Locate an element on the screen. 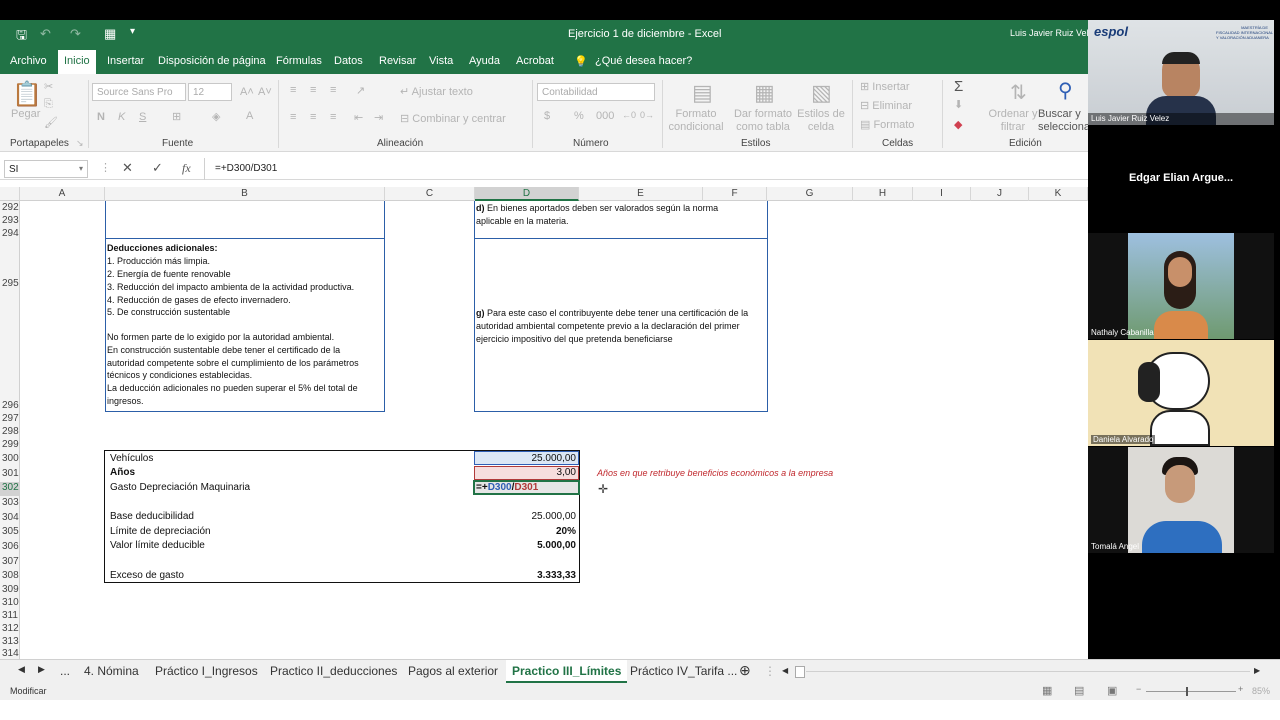 The height and width of the screenshot is (720, 1280). align-center-icon: ≡ is located at coordinates (313, 117).